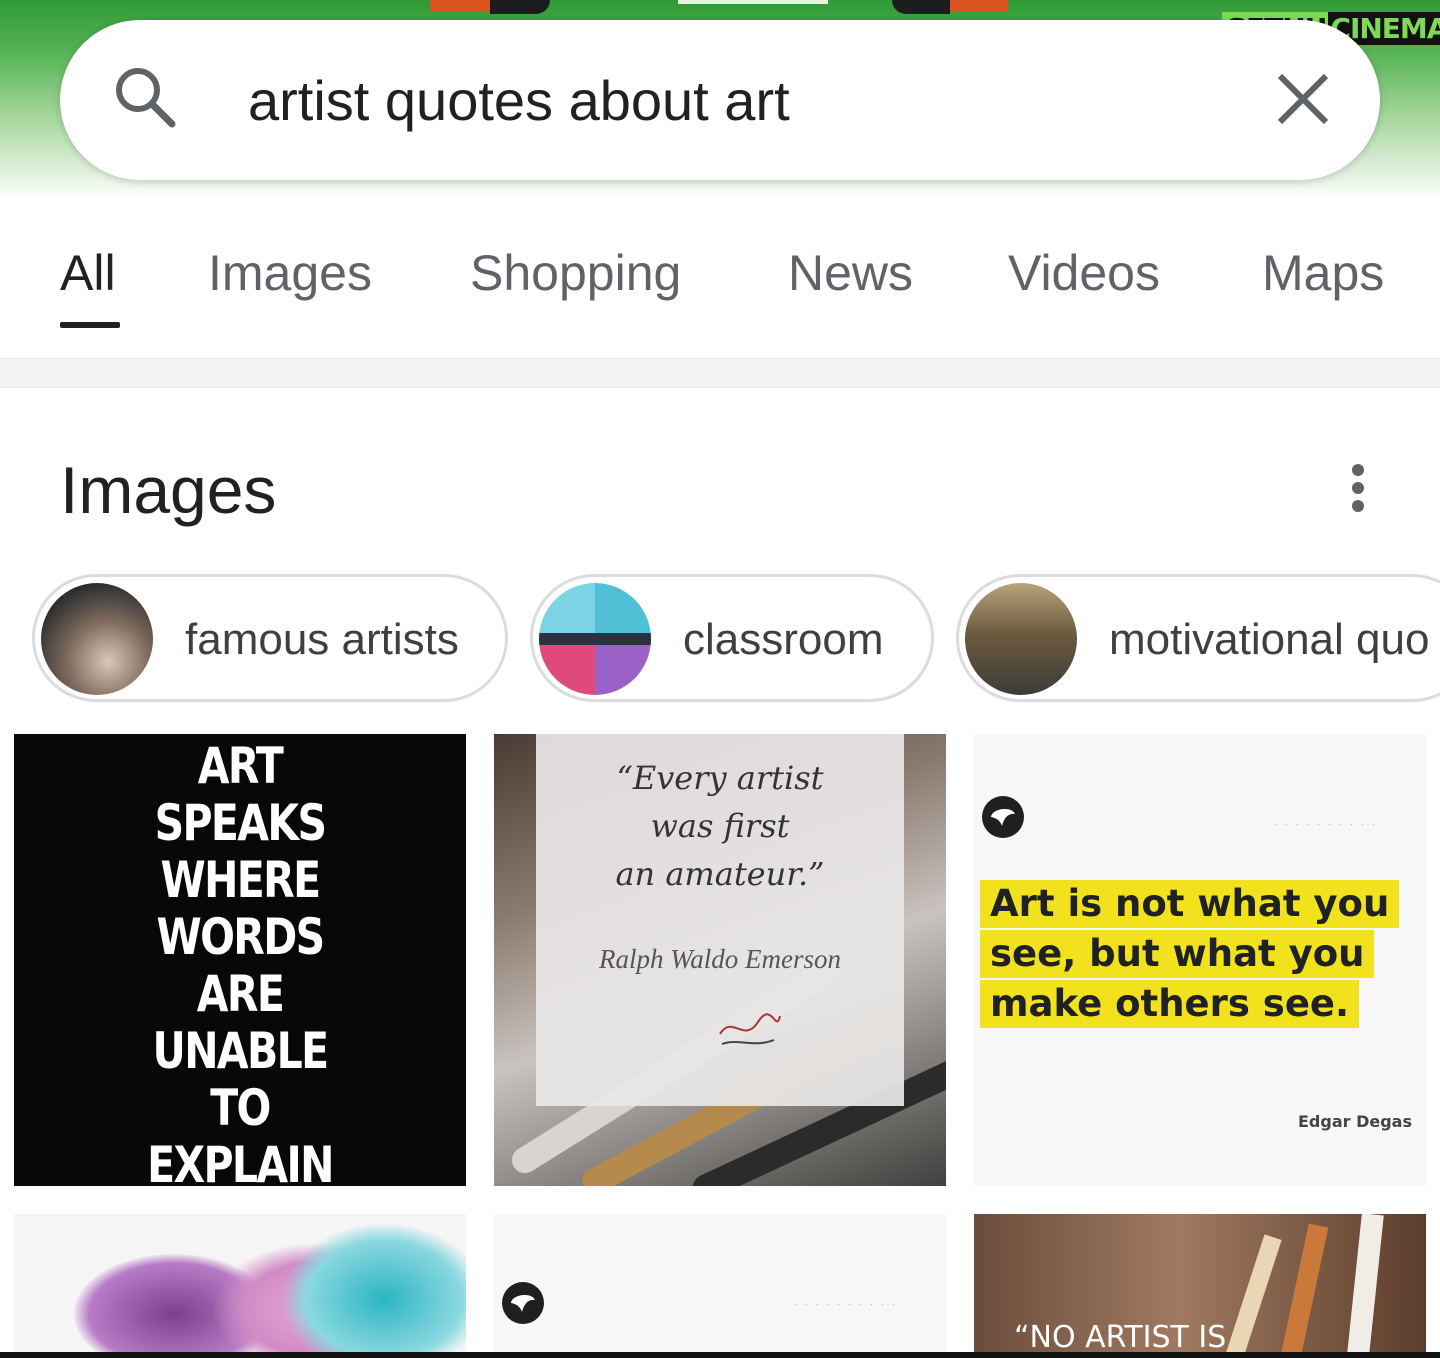 The width and height of the screenshot is (1440, 1358). What do you see at coordinates (720, 1355) in the screenshot?
I see `bottom-edge` at bounding box center [720, 1355].